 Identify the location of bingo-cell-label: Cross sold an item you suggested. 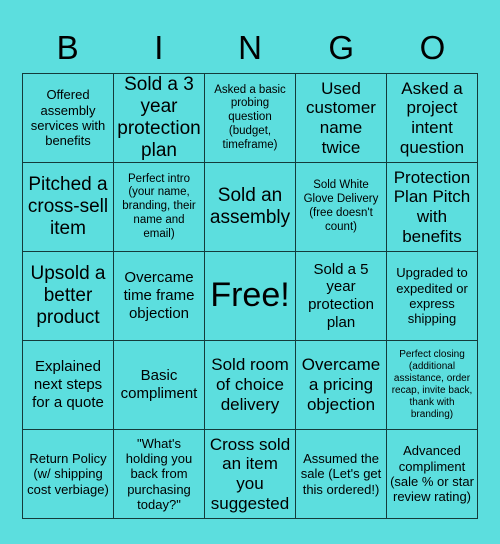
(250, 473).